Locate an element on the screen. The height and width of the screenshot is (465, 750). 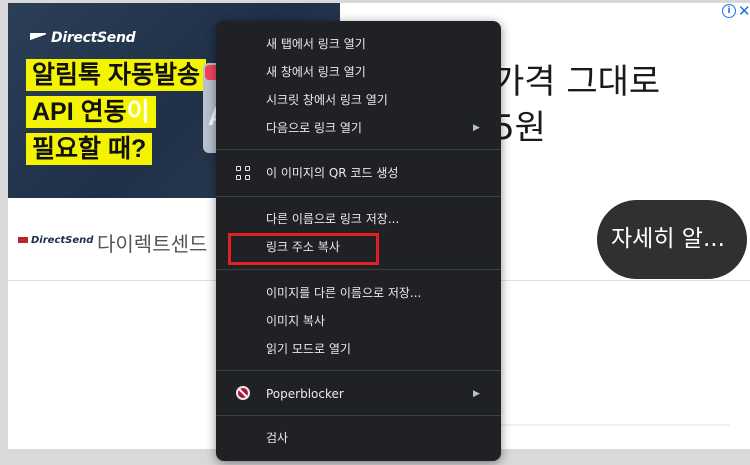
headline-line-2: API 연동이 is located at coordinates (91, 112).